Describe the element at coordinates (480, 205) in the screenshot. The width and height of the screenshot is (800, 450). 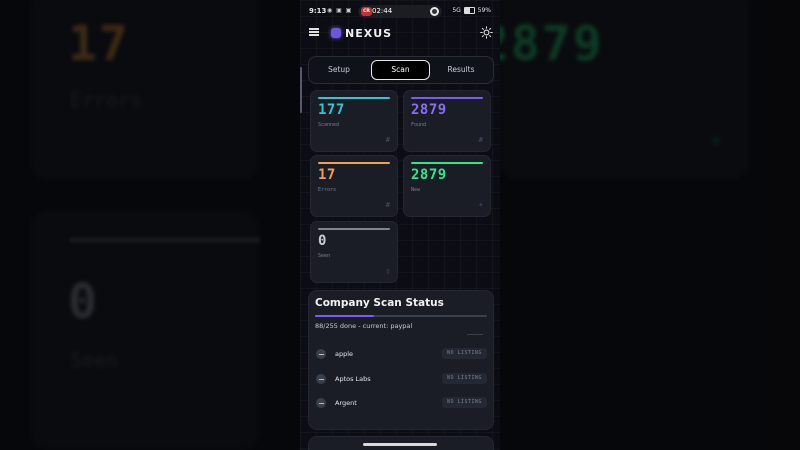
I see `plus-icon: +` at that location.